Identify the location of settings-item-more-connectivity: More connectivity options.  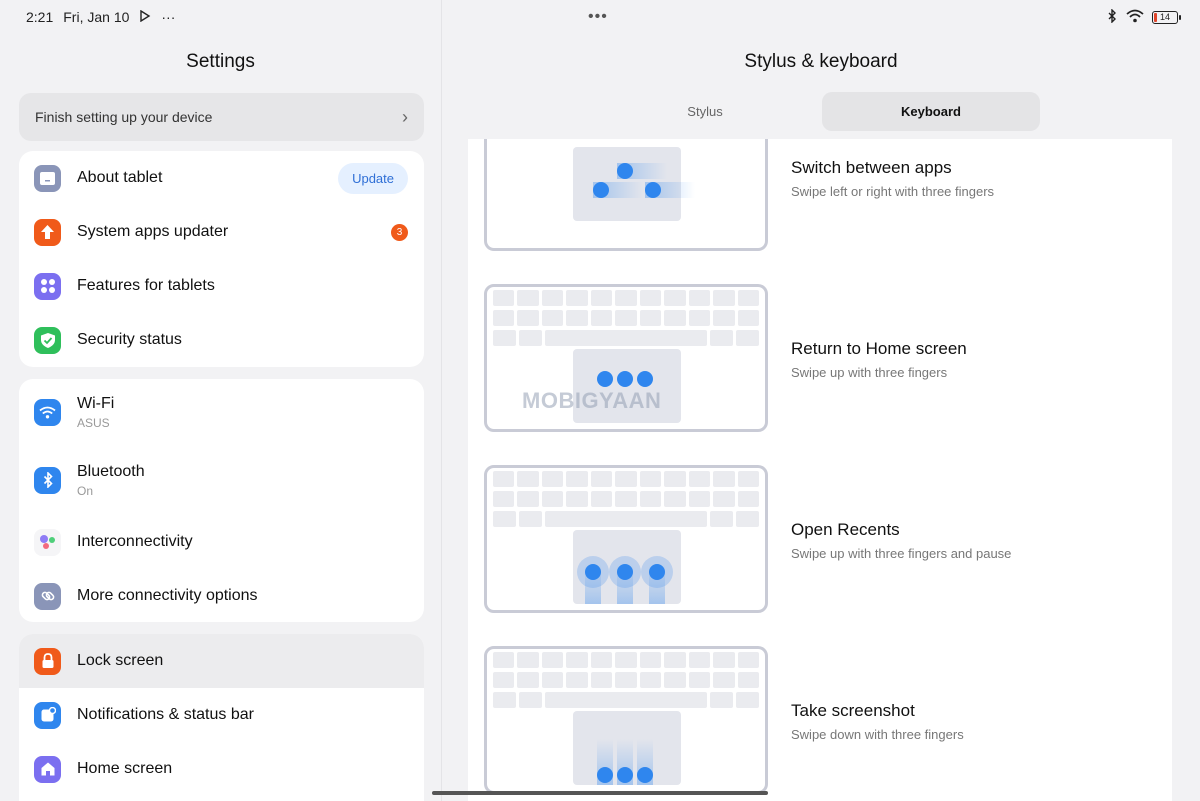
(221, 595).